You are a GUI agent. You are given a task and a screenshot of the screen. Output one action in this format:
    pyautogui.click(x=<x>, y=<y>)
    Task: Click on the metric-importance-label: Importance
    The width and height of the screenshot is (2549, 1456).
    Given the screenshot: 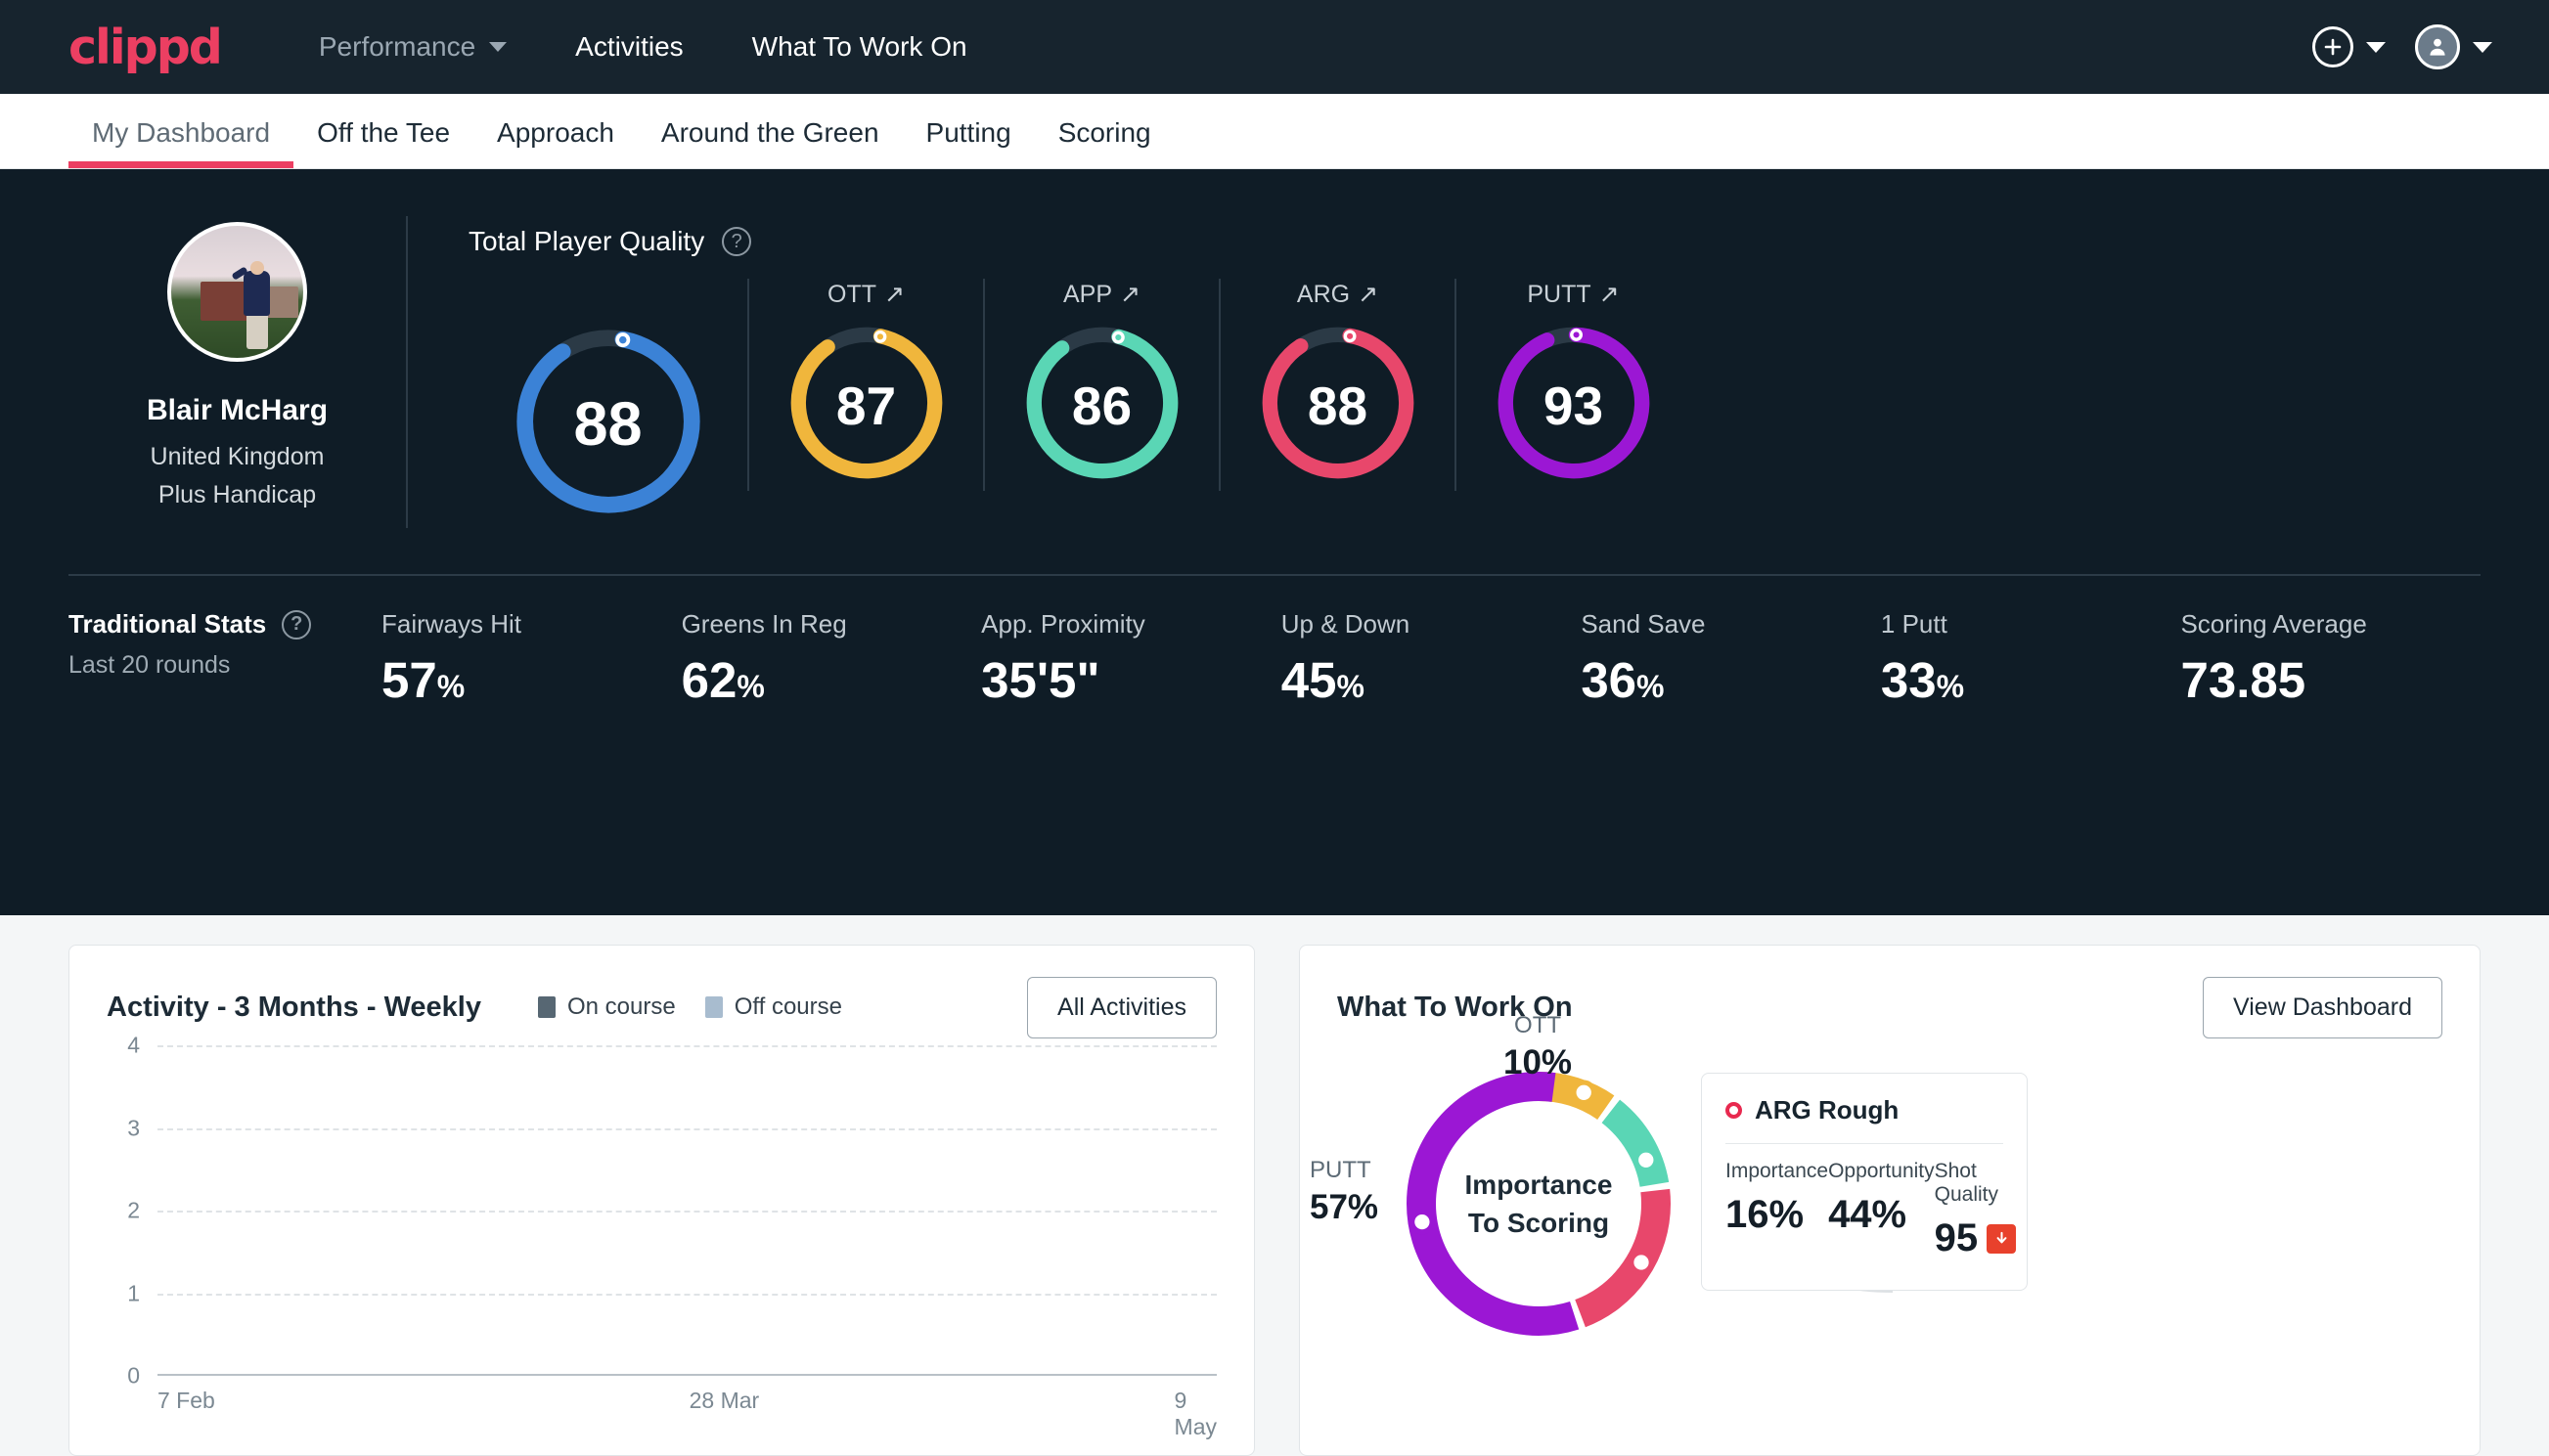 What is the action you would take?
    pyautogui.click(x=1777, y=1171)
    